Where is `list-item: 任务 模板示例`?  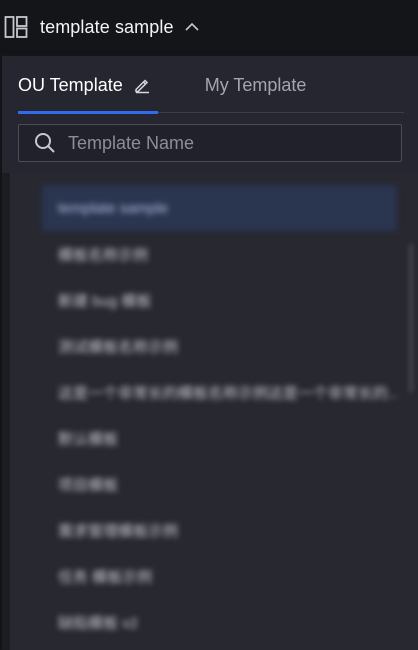
list-item: 任务 模板示例 is located at coordinates (219, 576).